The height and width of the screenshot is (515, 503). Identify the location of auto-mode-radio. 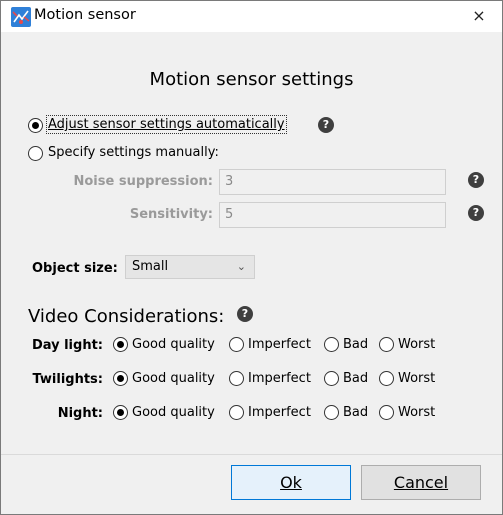
(35, 125).